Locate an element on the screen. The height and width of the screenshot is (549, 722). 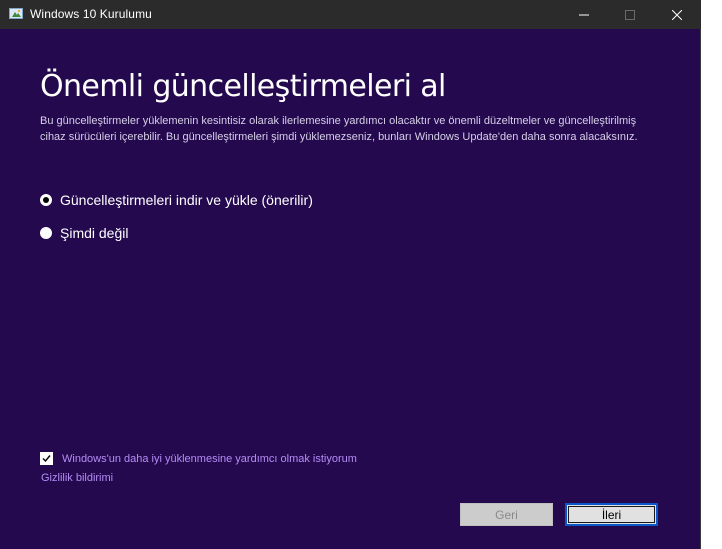
window-title: Windows 10 Kurulumu is located at coordinates (91, 14).